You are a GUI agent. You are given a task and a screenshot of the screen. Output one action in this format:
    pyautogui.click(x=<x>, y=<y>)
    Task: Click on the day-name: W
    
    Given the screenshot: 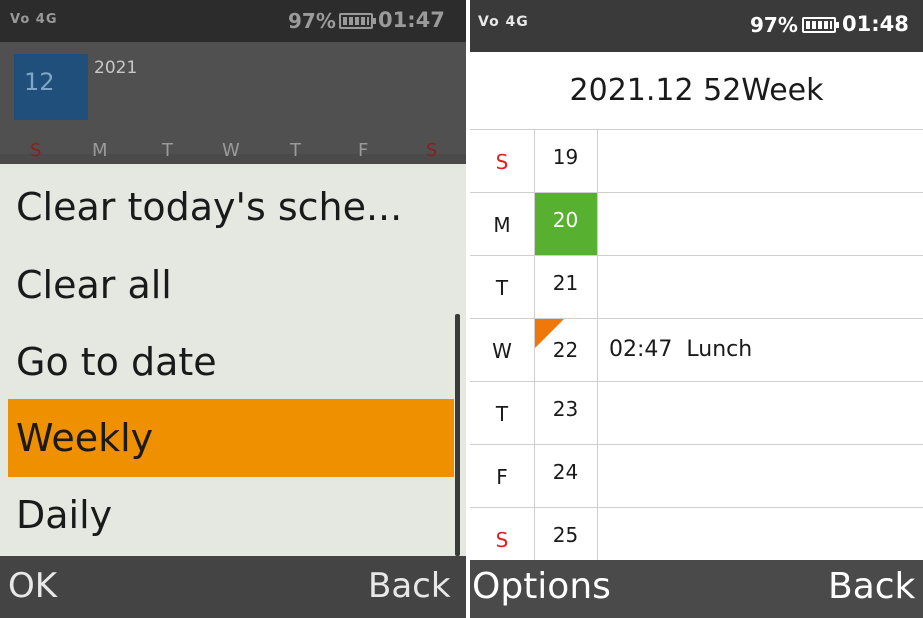 What is the action you would take?
    pyautogui.click(x=502, y=351)
    